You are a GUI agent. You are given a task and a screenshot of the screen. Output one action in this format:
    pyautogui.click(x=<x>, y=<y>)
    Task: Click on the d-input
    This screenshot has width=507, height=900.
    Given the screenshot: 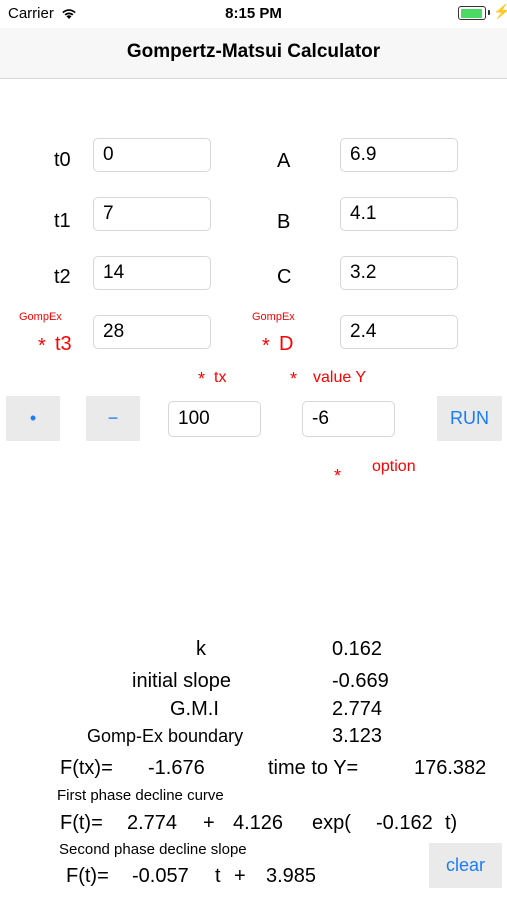 What is the action you would take?
    pyautogui.click(x=399, y=332)
    